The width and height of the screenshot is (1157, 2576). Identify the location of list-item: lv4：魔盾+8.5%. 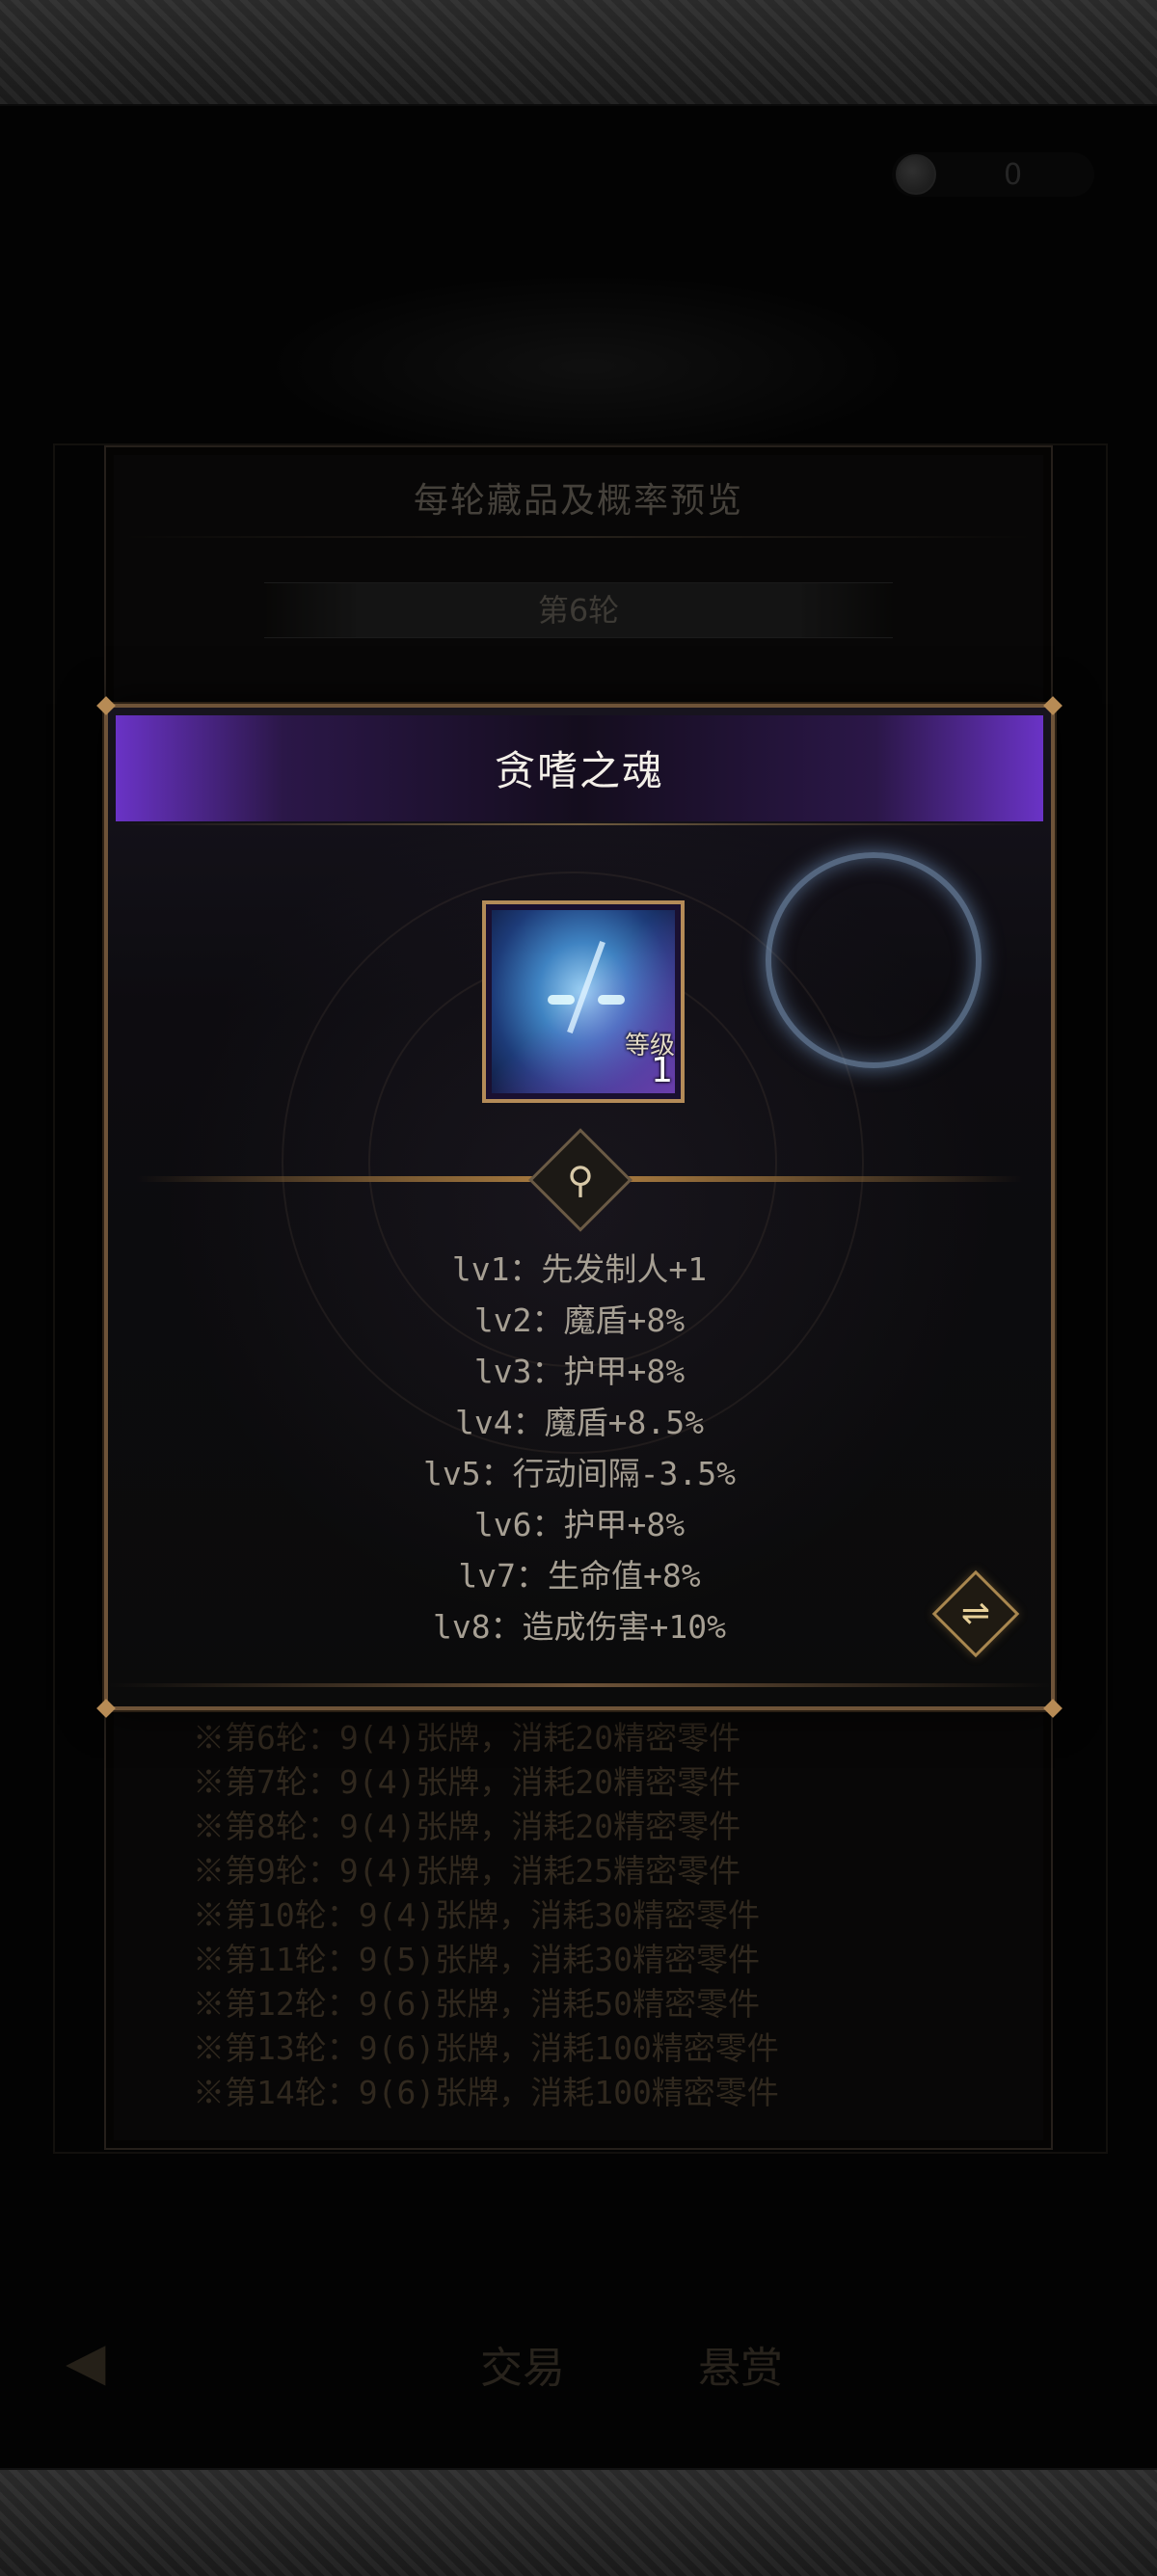
(579, 1423).